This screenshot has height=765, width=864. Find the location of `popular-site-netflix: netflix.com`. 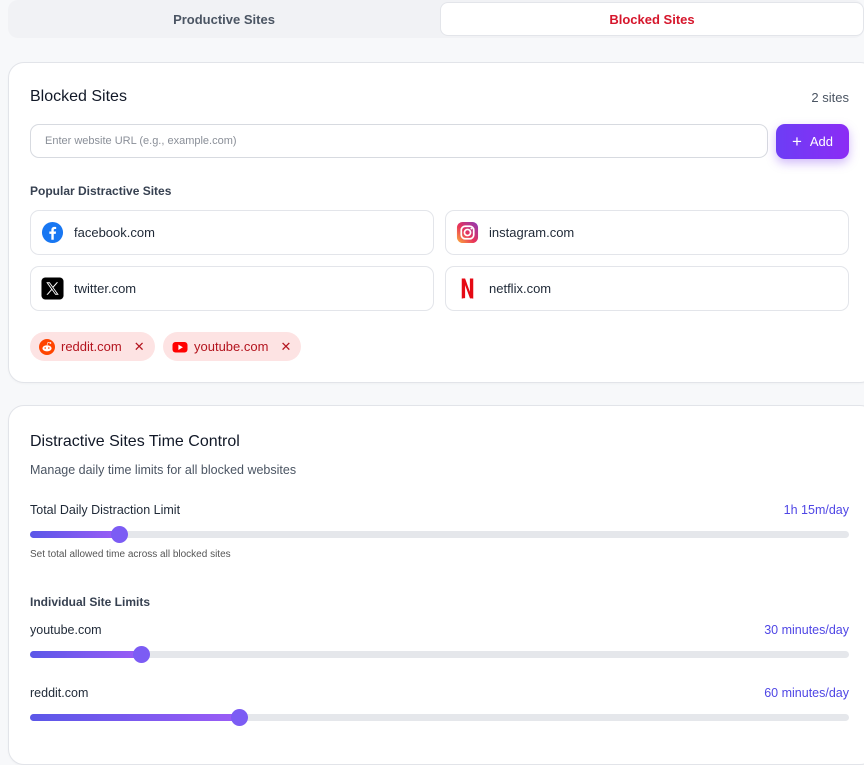

popular-site-netflix: netflix.com is located at coordinates (647, 288).